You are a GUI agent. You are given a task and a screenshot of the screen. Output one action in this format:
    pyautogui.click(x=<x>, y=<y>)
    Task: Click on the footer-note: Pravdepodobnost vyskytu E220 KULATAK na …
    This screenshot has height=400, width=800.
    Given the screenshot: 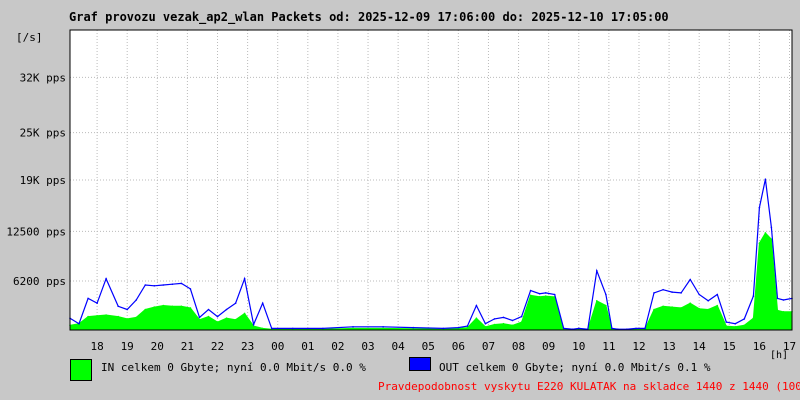 What is the action you would take?
    pyautogui.click(x=589, y=386)
    